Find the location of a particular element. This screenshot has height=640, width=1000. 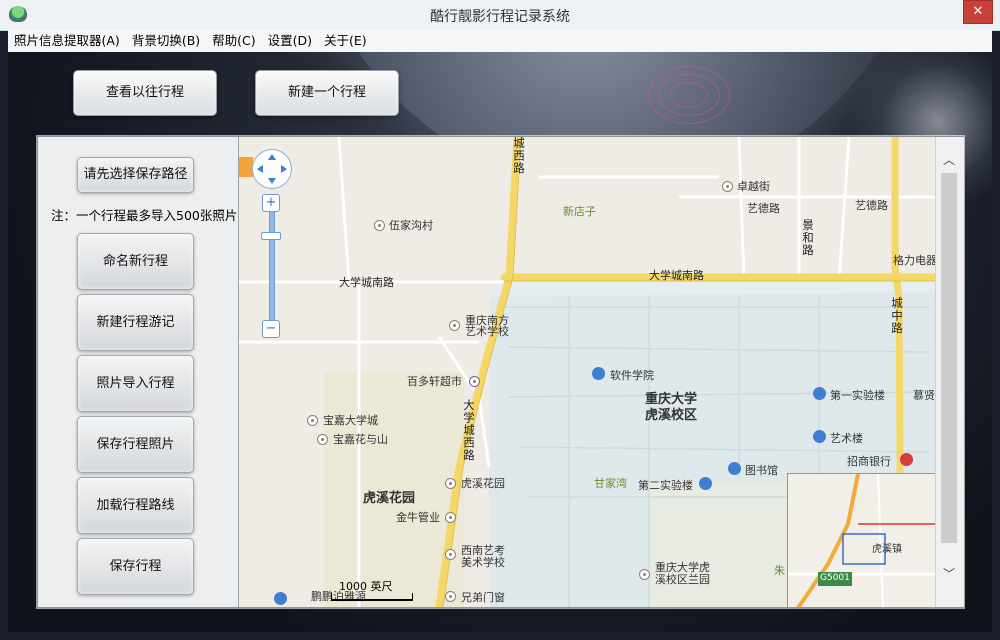

new-trip-button: 新建一个行程 is located at coordinates (327, 93).